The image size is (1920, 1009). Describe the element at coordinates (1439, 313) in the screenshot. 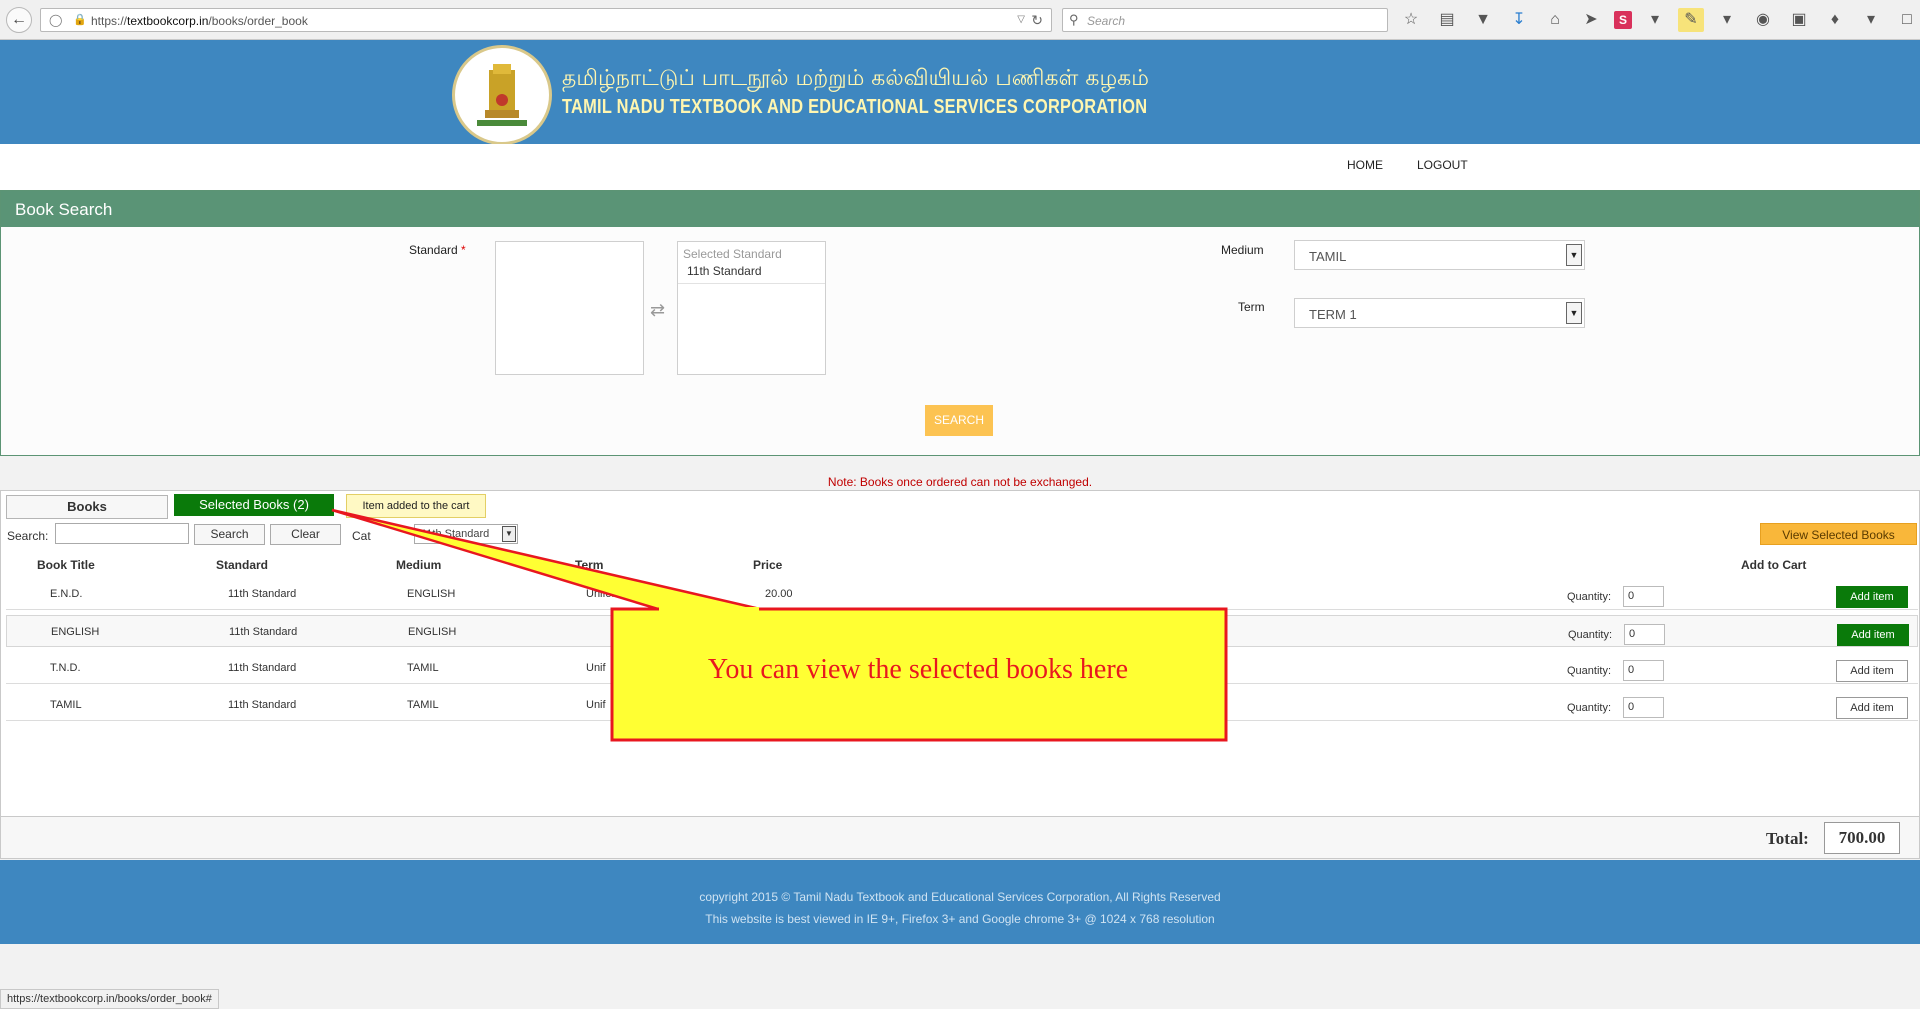

I see `term-select: TERM 1 ▼` at that location.